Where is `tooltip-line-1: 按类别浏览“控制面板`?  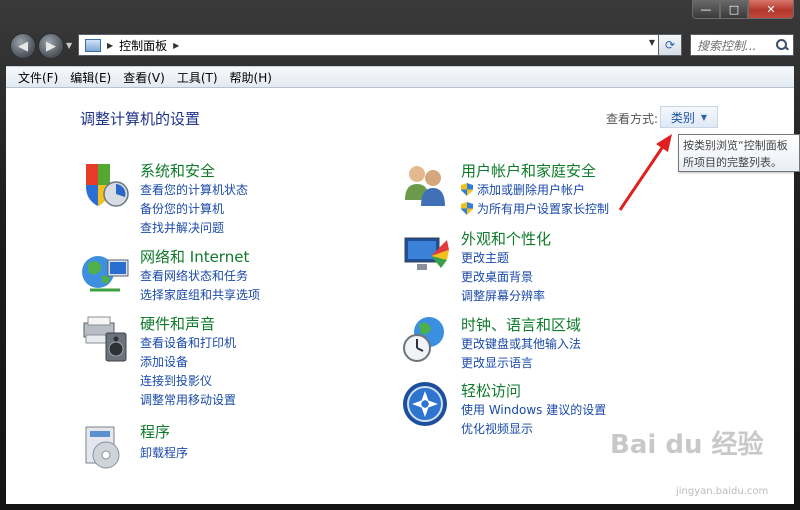 tooltip-line-1: 按类别浏览“控制面板 is located at coordinates (735, 145).